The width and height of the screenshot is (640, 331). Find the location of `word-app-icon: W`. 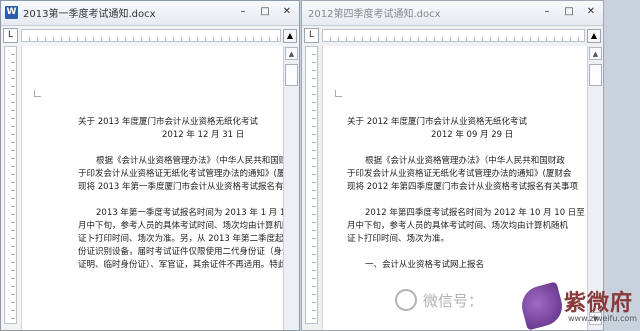

word-app-icon: W is located at coordinates (11, 12).